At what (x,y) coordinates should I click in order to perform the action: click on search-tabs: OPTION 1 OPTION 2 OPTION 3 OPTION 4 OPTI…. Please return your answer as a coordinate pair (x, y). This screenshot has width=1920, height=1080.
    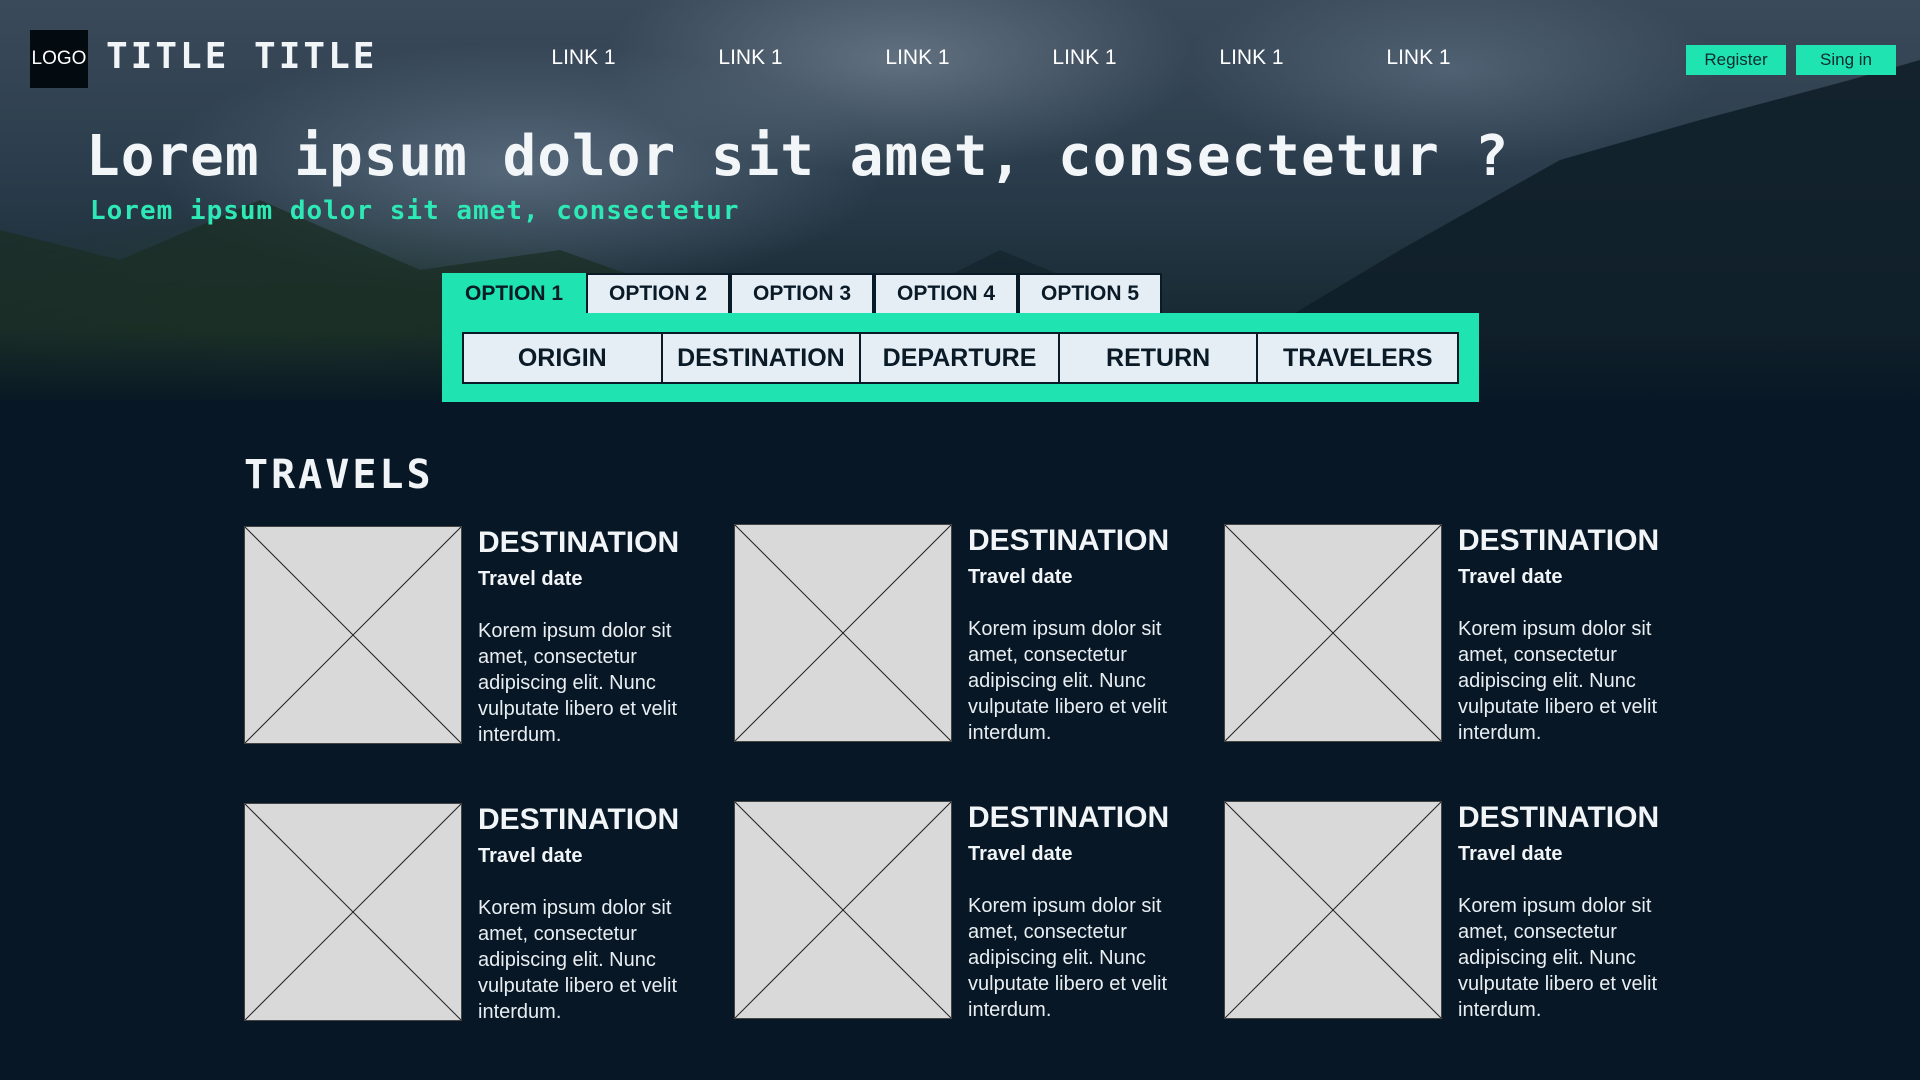
    Looking at the image, I should click on (802, 293).